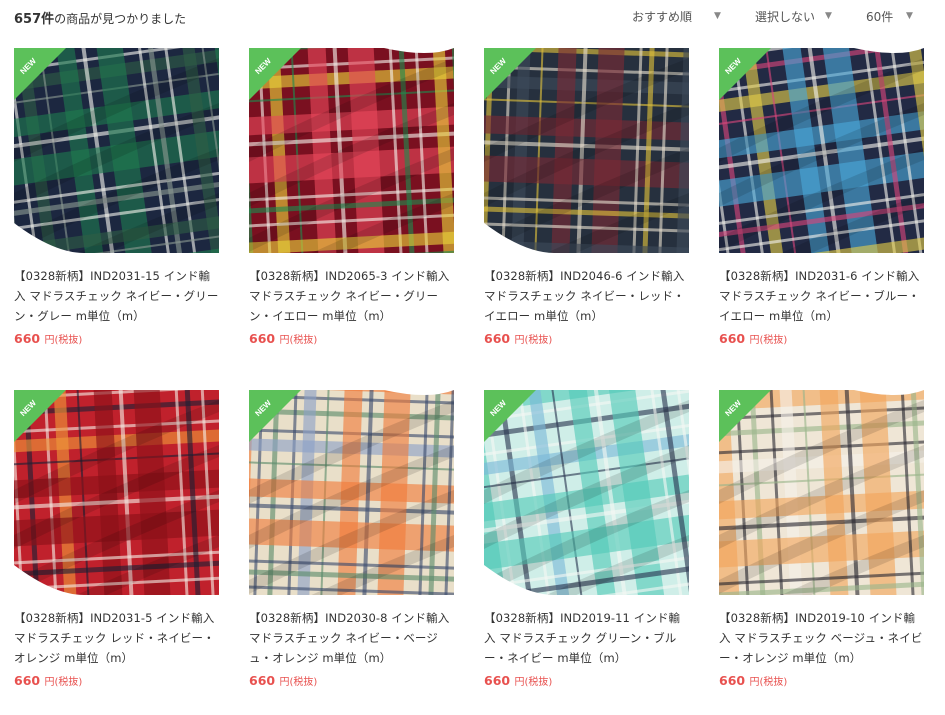 This screenshot has height=715, width=945. I want to click on per-page-select-value: 60件, so click(880, 17).